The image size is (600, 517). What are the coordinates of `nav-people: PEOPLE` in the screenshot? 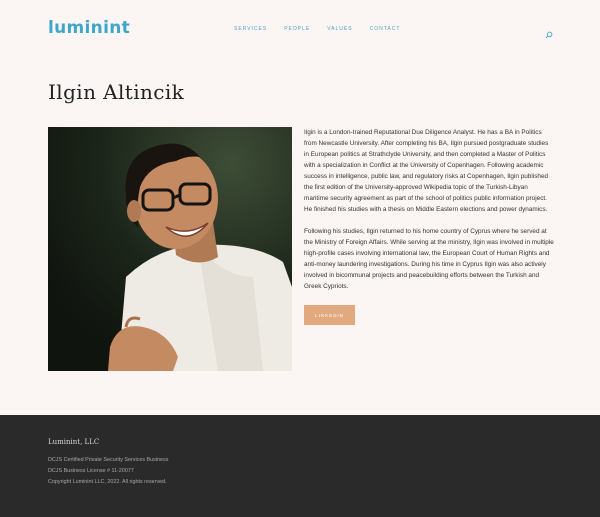 It's located at (297, 29).